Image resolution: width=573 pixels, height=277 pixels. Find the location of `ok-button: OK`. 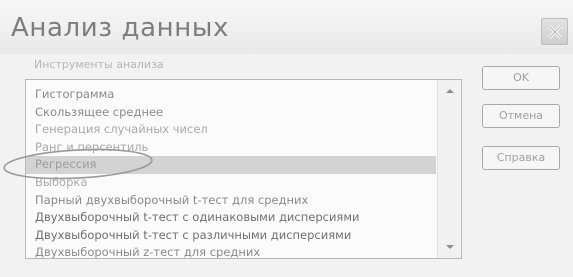

ok-button: OK is located at coordinates (521, 78).